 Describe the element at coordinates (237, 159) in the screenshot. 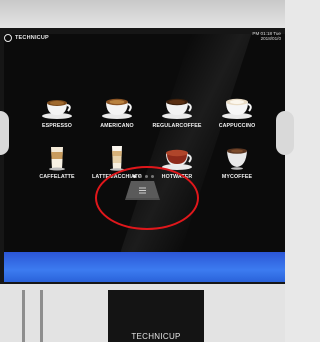

I see `mycoffee-cup-icon` at that location.